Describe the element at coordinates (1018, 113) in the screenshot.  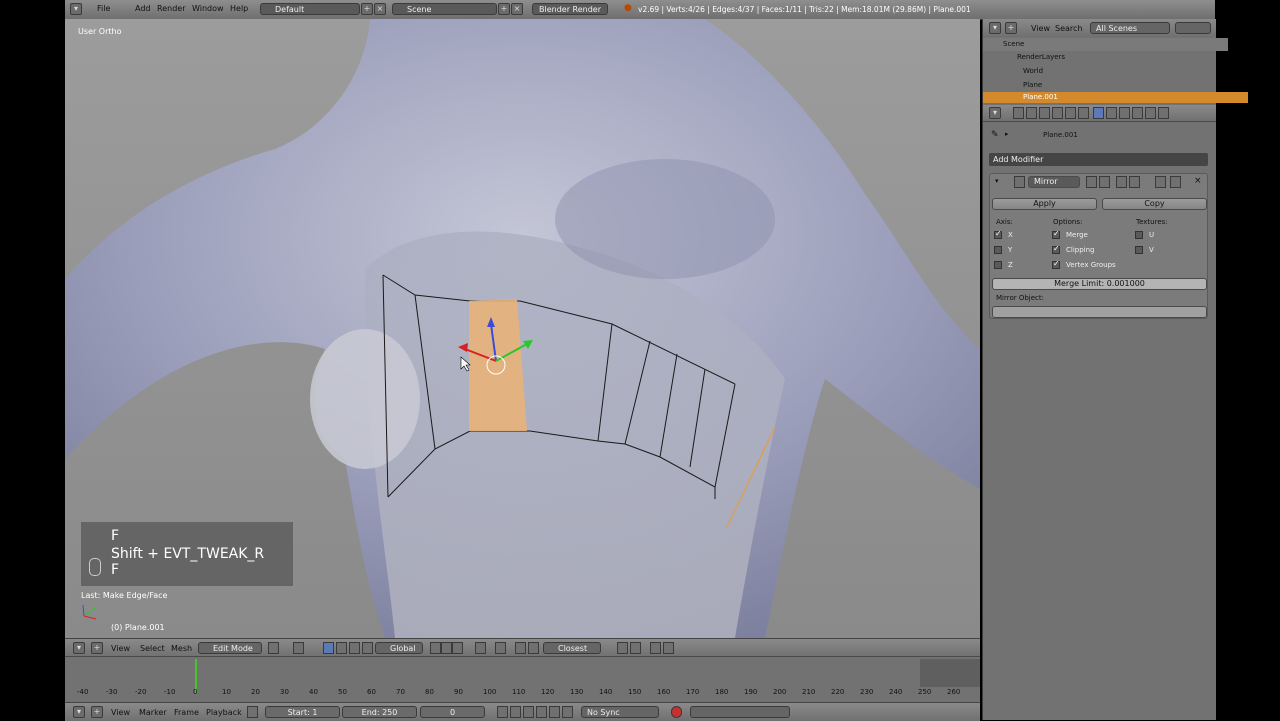
I see `render-tab-icon` at that location.